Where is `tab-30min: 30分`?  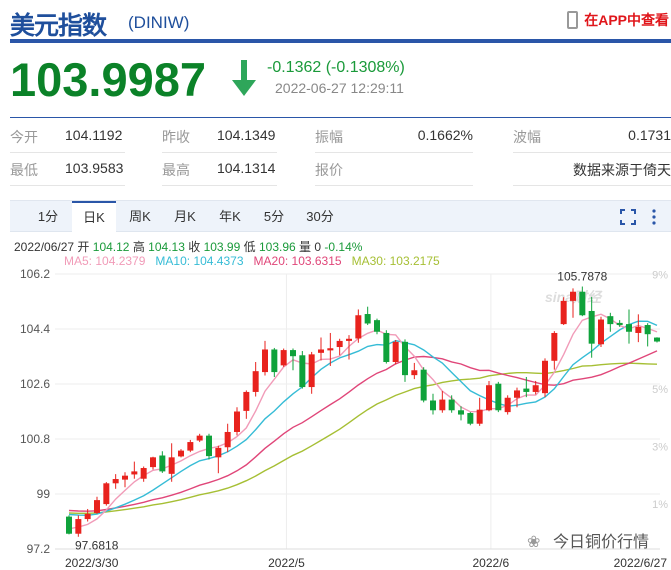
tab-30min: 30分 is located at coordinates (320, 216).